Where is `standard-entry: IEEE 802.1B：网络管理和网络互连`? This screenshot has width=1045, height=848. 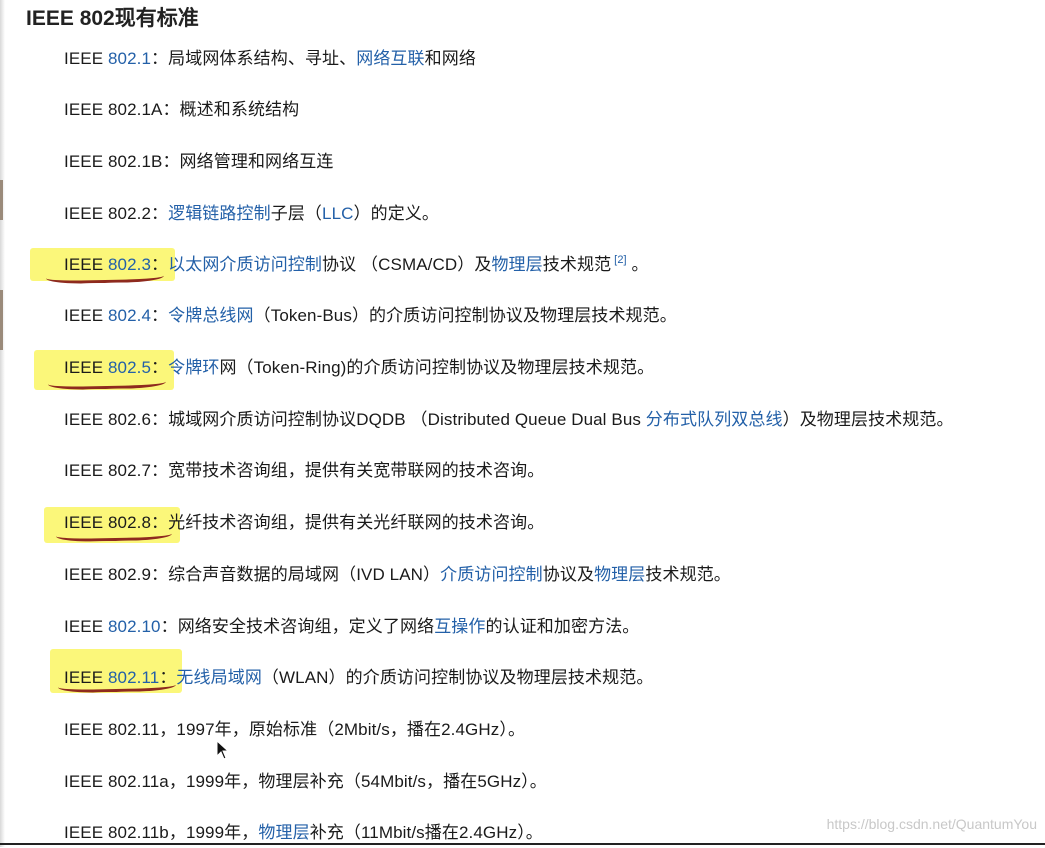 standard-entry: IEEE 802.1B：网络管理和网络互连 is located at coordinates (198, 162).